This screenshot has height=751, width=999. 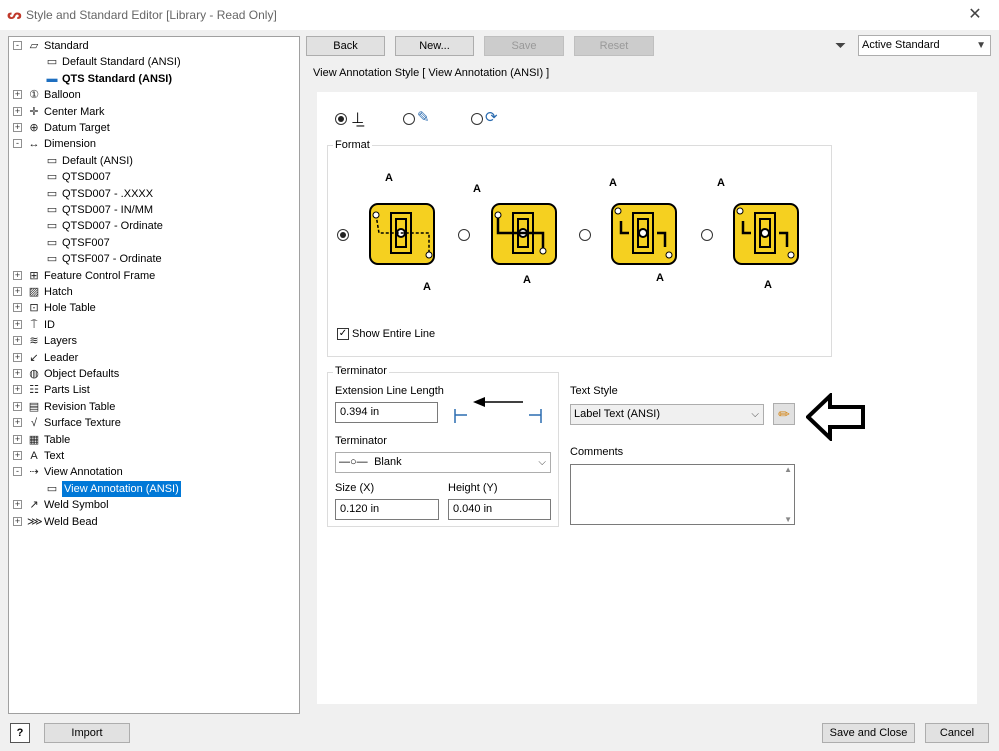 What do you see at coordinates (981, 45) in the screenshot?
I see `chevron-down-icon: ▼` at bounding box center [981, 45].